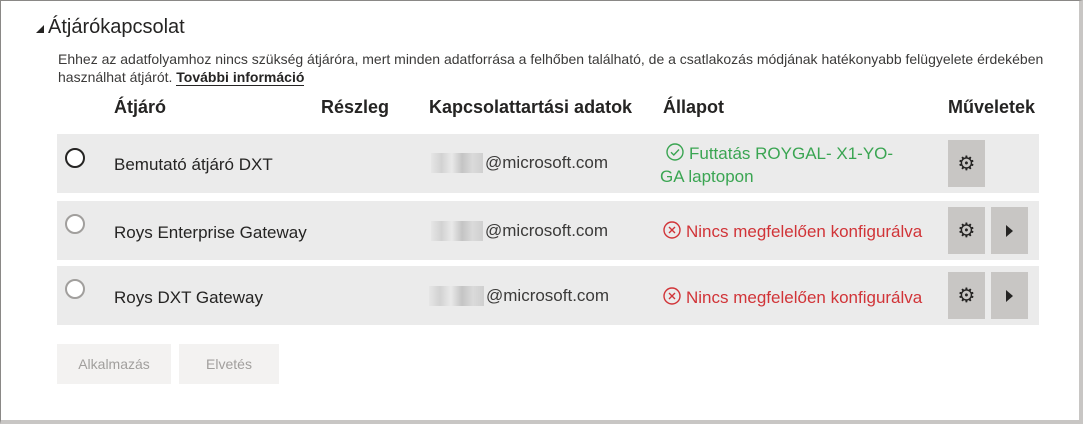 The image size is (1083, 424). Describe the element at coordinates (193, 164) in the screenshot. I see `gateway-name: Bemutató átjáró DXT` at that location.